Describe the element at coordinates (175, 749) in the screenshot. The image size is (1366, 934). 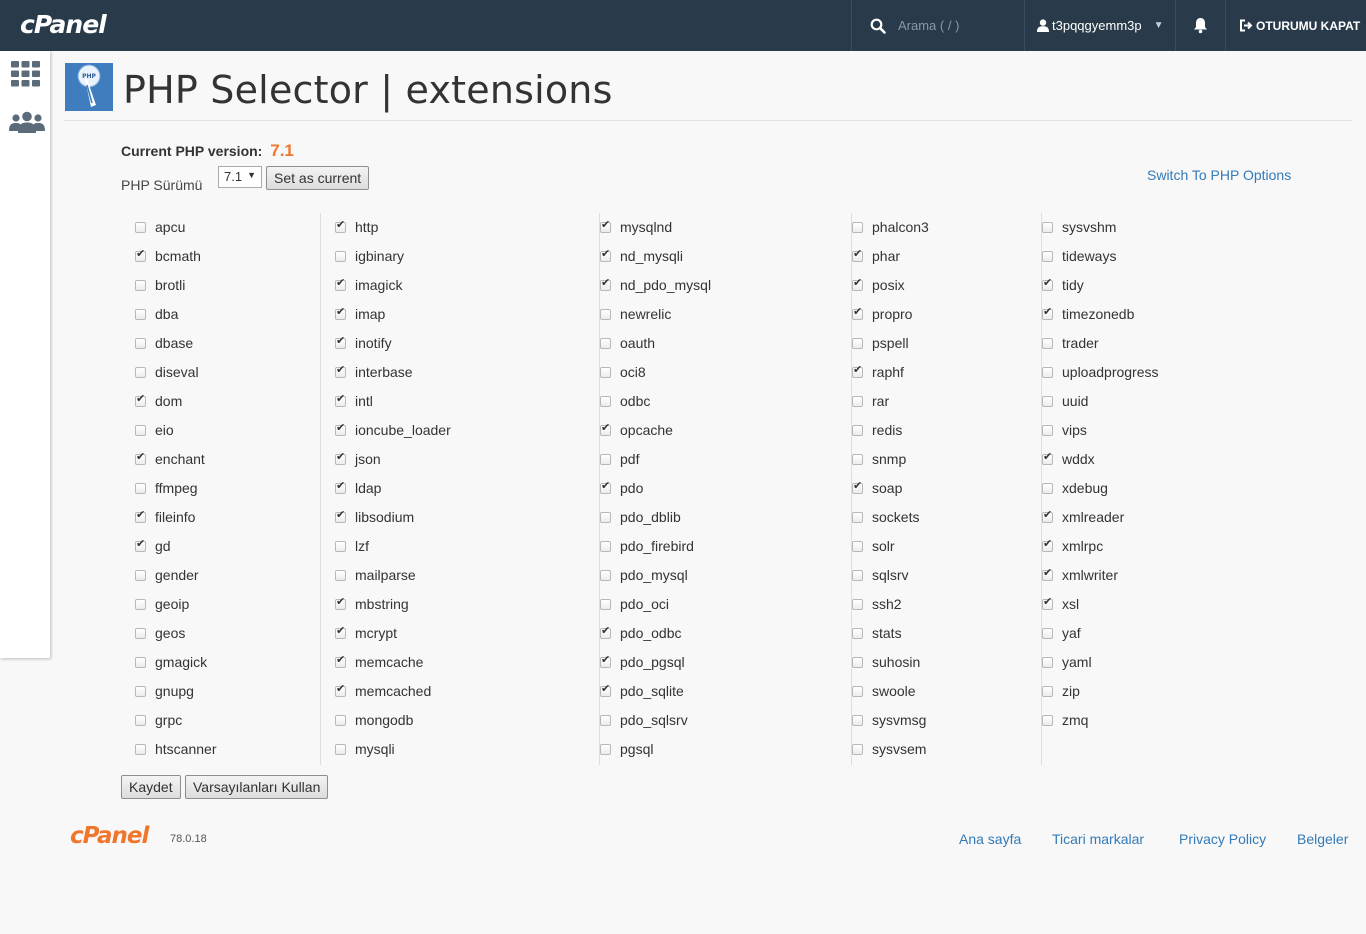
I see `extension-item: htscanner` at that location.